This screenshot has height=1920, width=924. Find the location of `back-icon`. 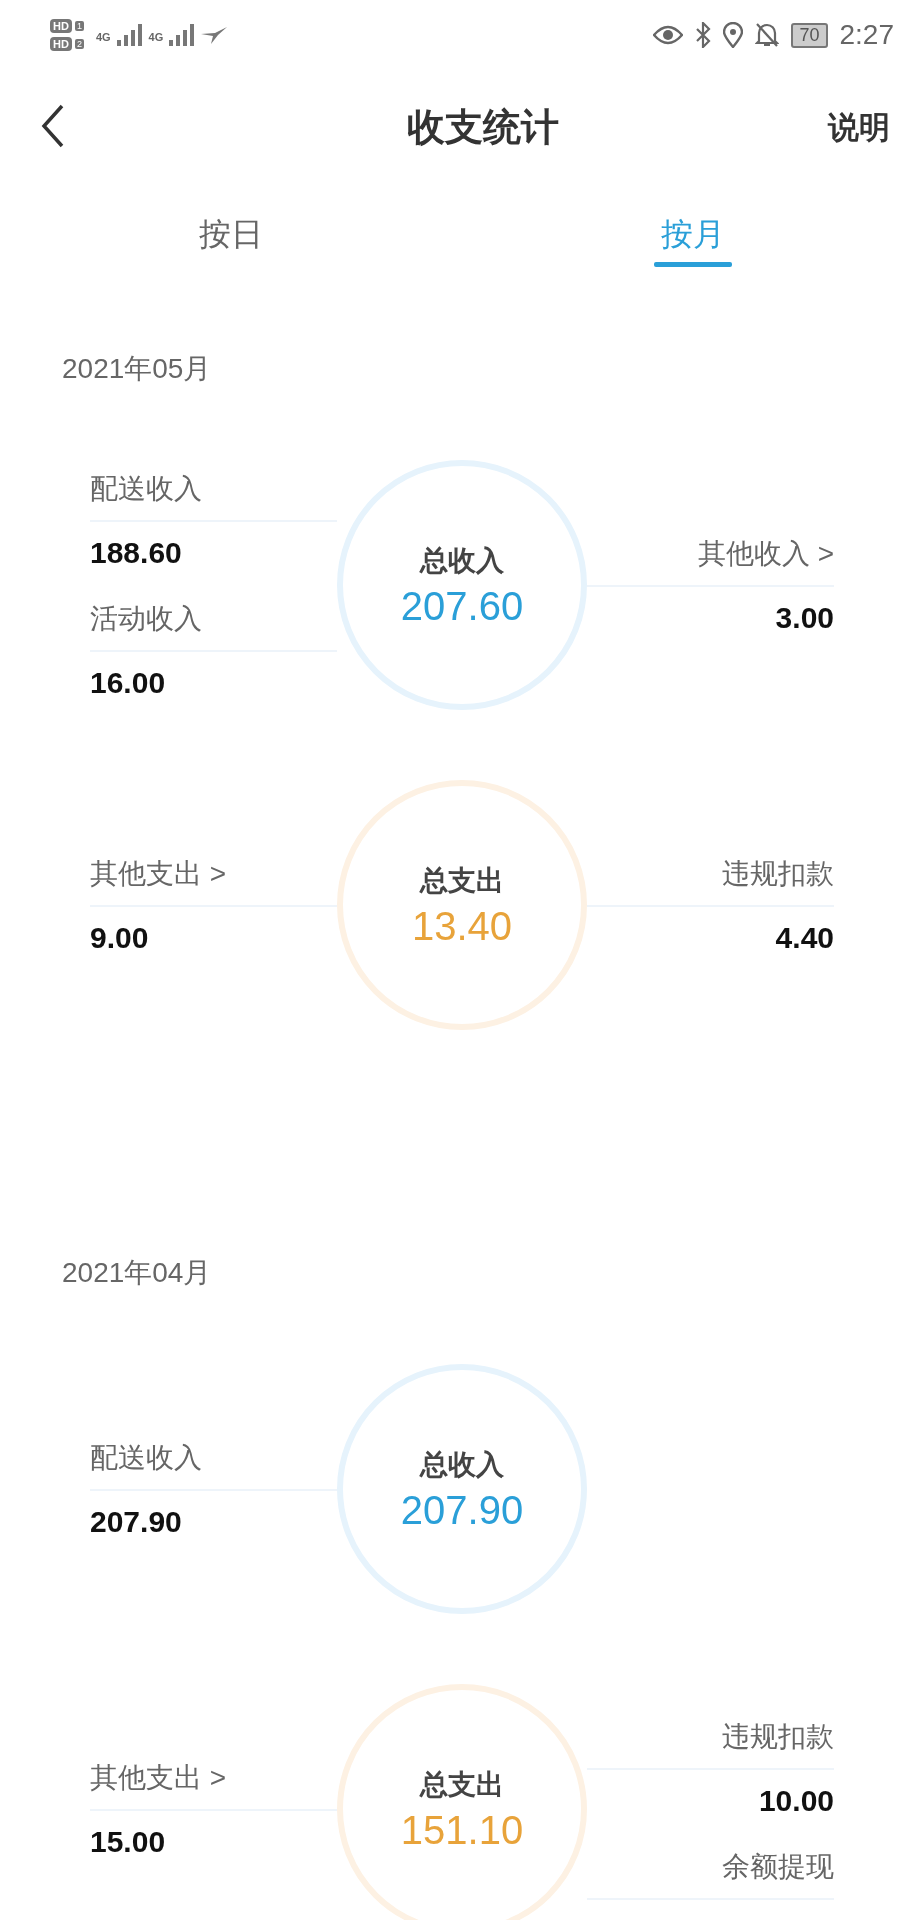

back-icon is located at coordinates (53, 126).